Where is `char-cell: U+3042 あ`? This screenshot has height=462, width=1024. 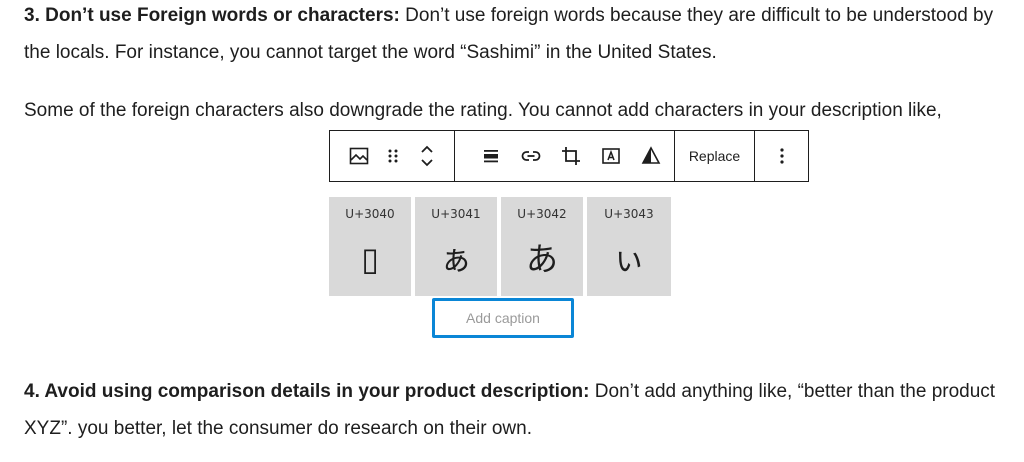 char-cell: U+3042 あ is located at coordinates (542, 246).